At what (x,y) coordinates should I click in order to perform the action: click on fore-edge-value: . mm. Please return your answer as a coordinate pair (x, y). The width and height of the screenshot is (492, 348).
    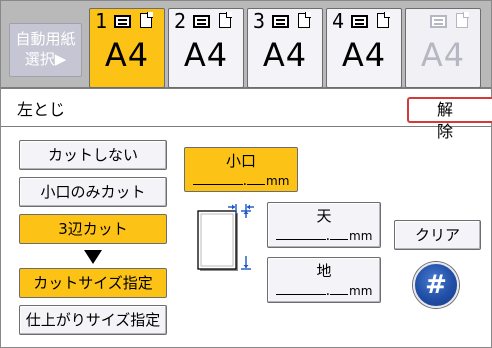
    Looking at the image, I should click on (241, 180).